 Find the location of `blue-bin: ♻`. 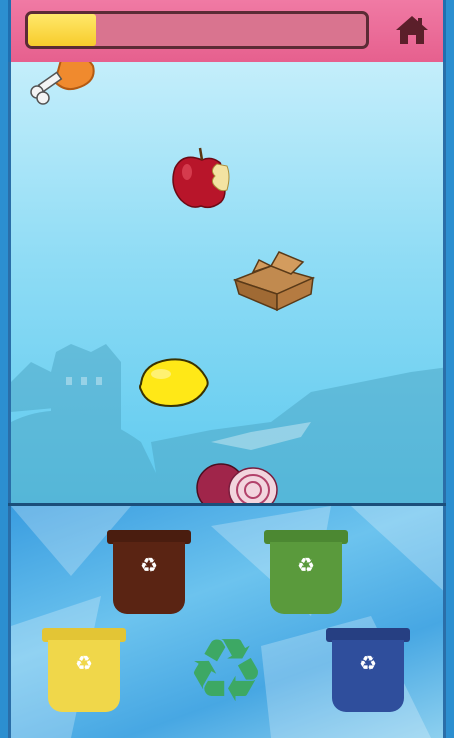

blue-bin: ♻ is located at coordinates (368, 670).